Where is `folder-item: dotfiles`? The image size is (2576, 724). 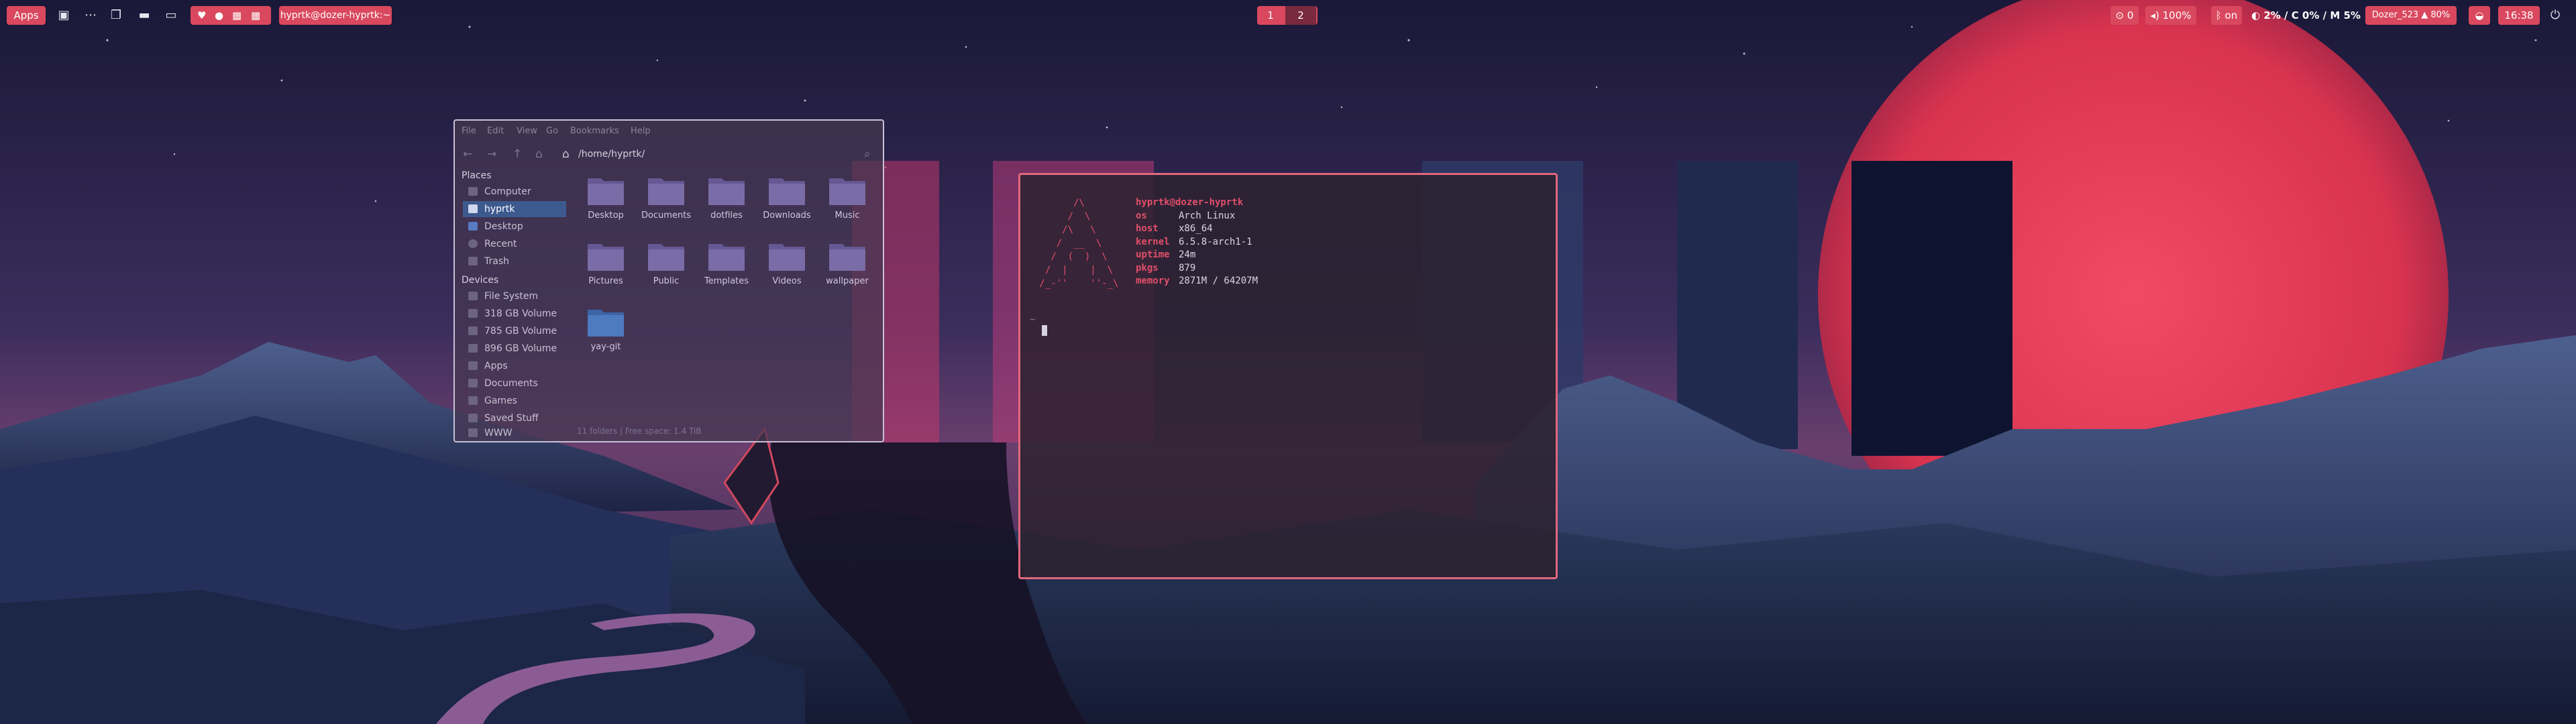 folder-item: dotfiles is located at coordinates (726, 204).